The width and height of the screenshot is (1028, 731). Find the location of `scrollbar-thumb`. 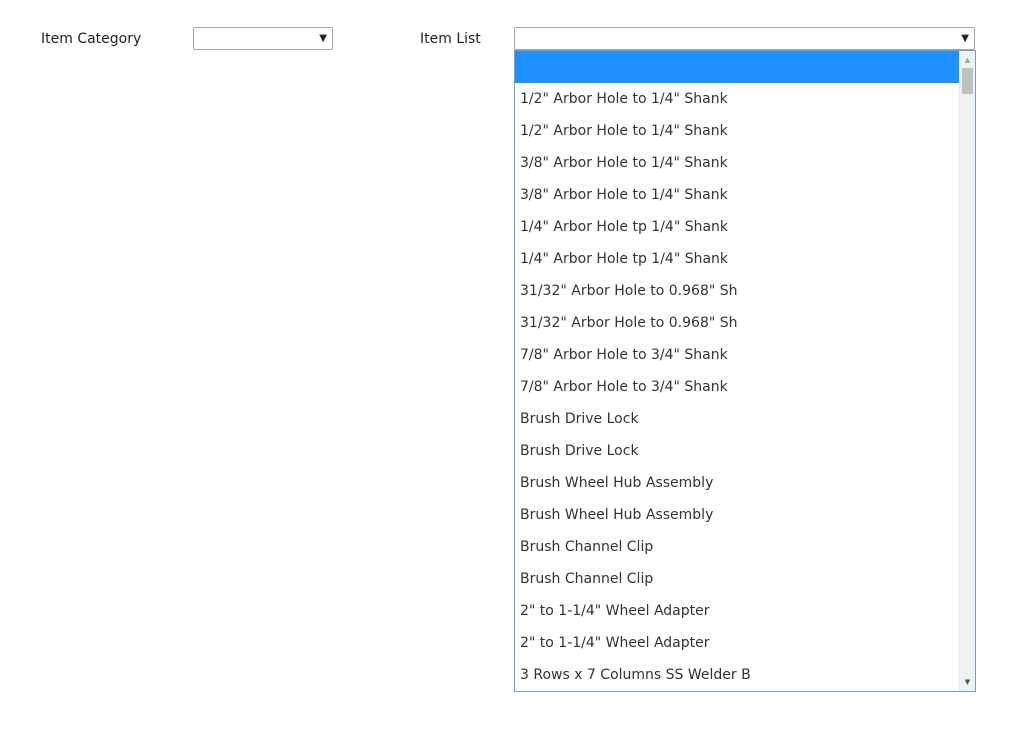

scrollbar-thumb is located at coordinates (967, 81).